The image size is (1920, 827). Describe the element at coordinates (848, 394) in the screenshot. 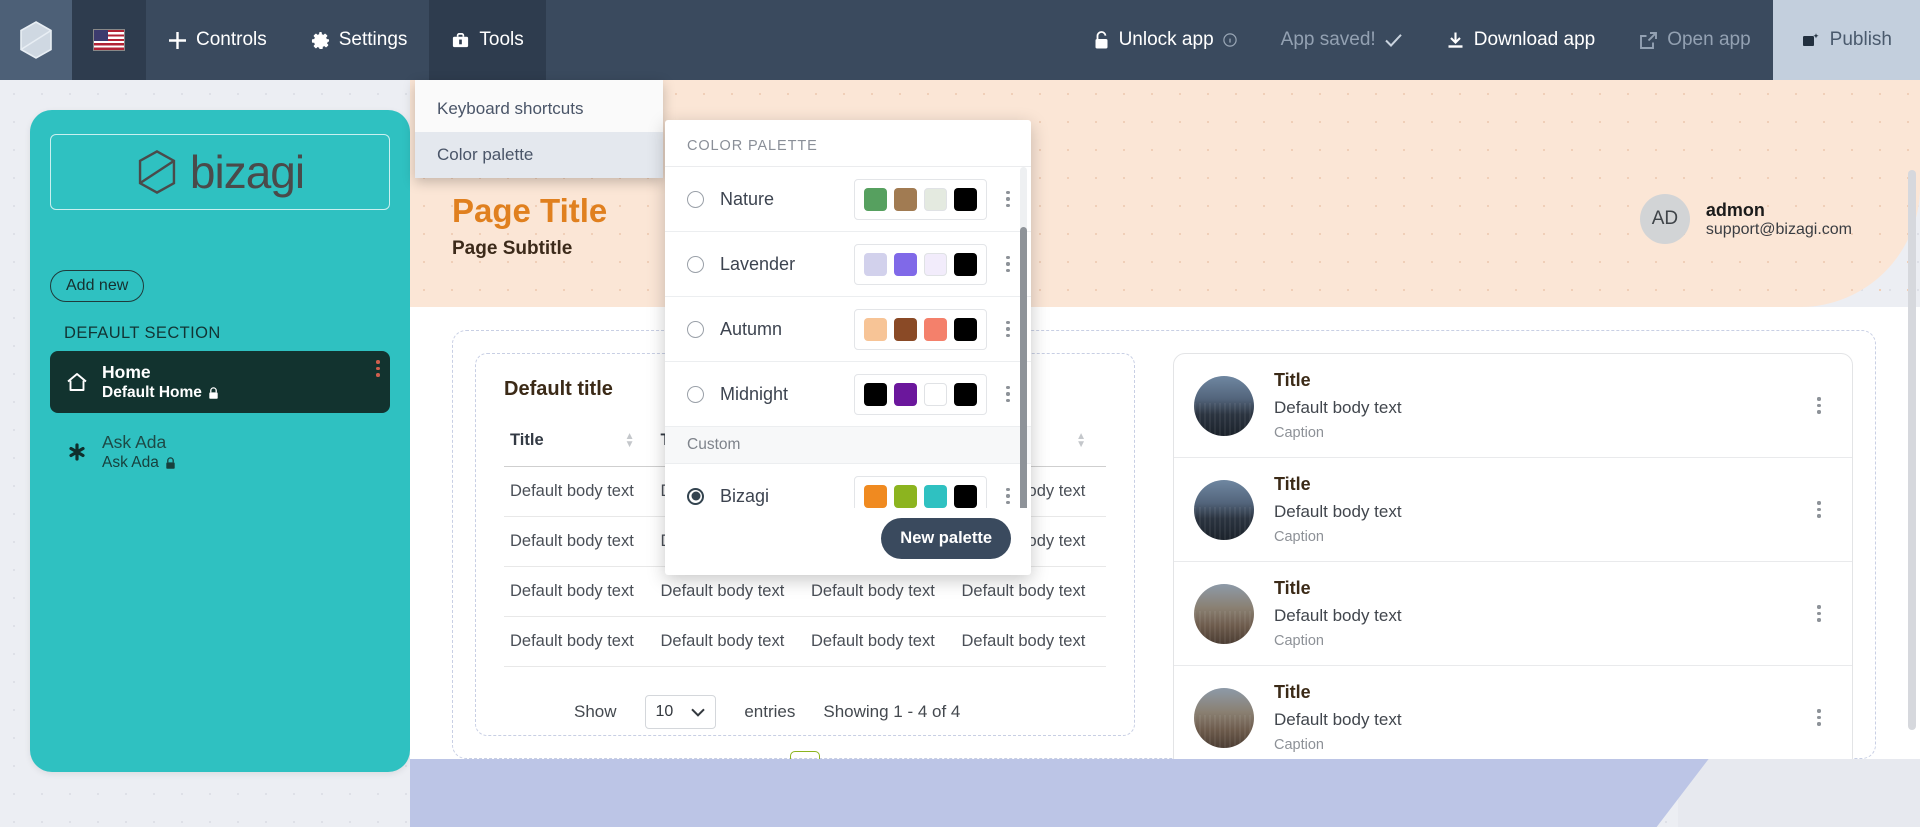

I see `palette-row-midnight: Midnight` at that location.